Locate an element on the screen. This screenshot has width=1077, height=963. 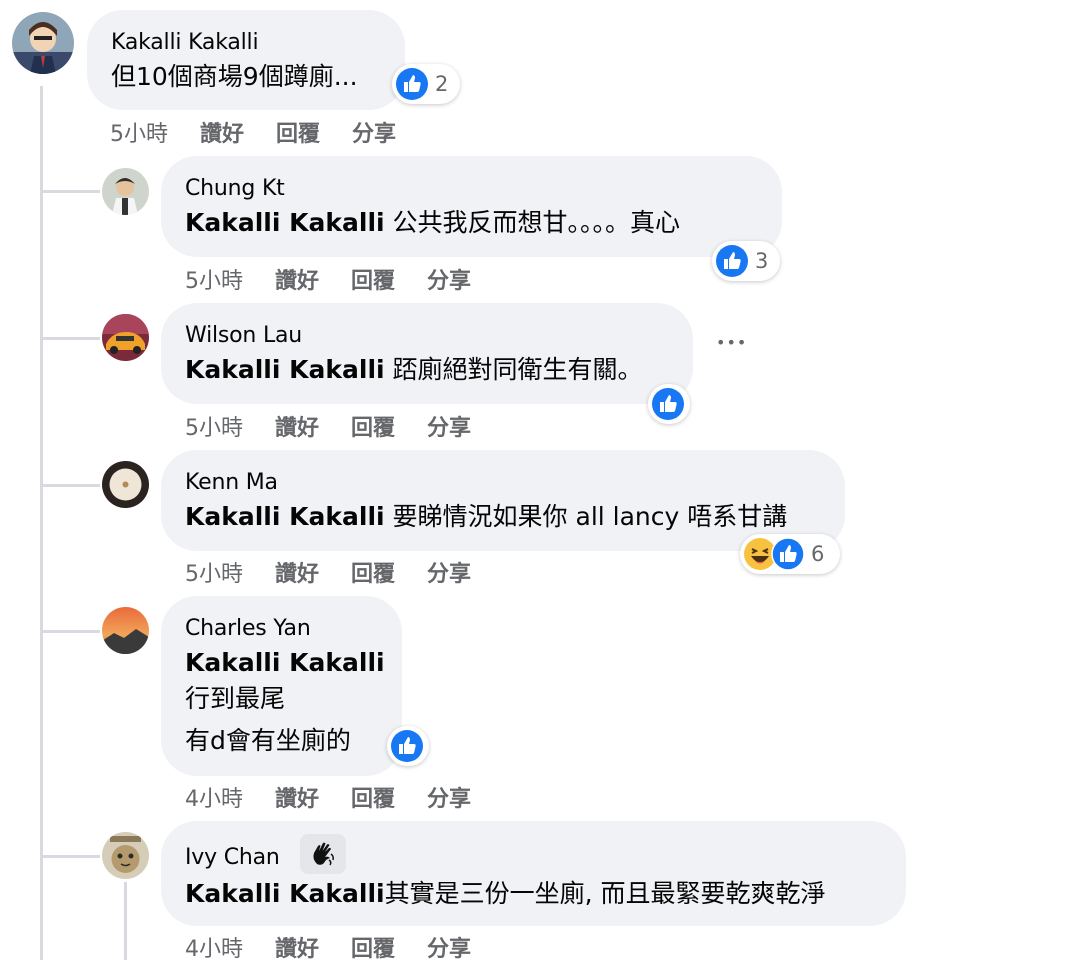
comment-bubble: Wilson Lau Kakalli Kakalli 踎廁絕對同衛生有關。 is located at coordinates (427, 353).